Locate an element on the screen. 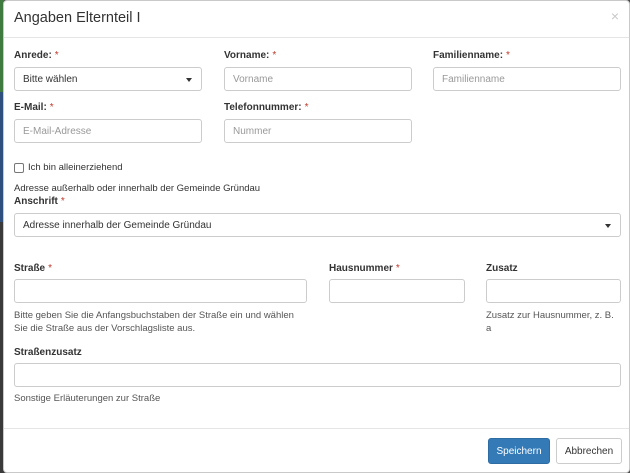 This screenshot has height=473, width=630. modal-header: Angaben Elternteil I × is located at coordinates (316, 19).